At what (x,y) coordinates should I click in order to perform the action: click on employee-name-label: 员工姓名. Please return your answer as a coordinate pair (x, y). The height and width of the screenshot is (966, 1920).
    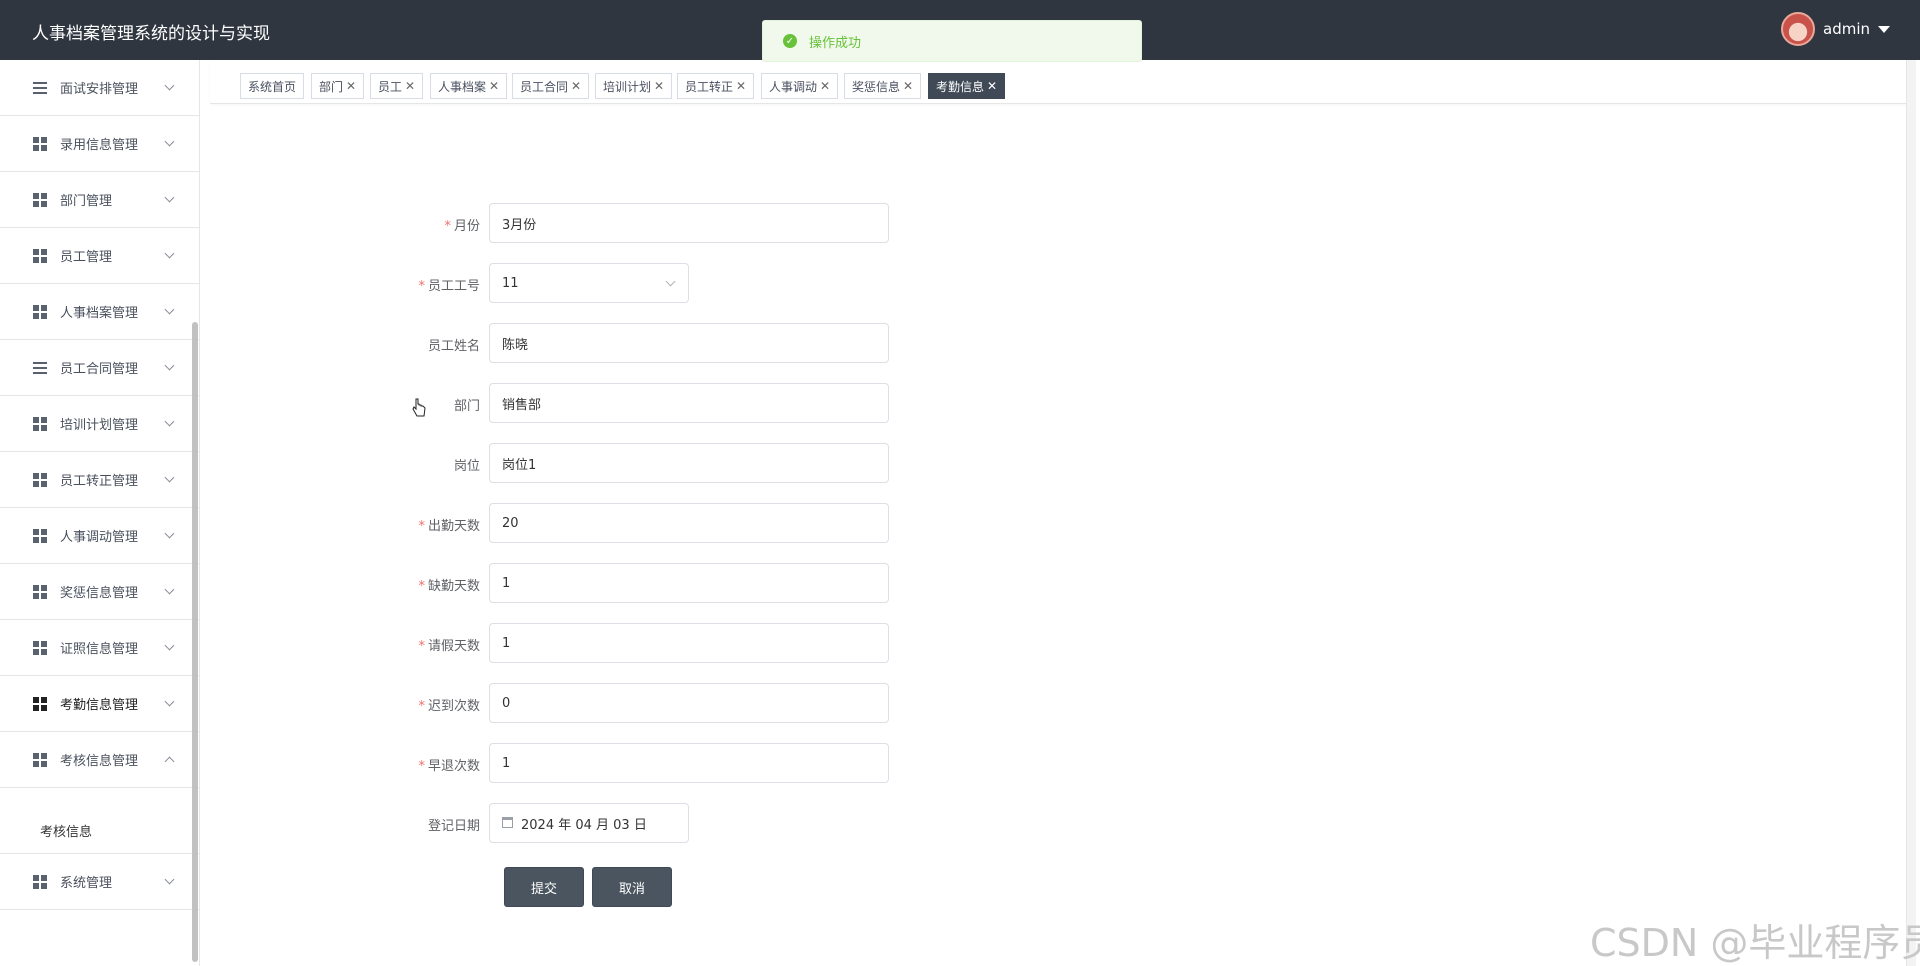
    Looking at the image, I should click on (453, 346).